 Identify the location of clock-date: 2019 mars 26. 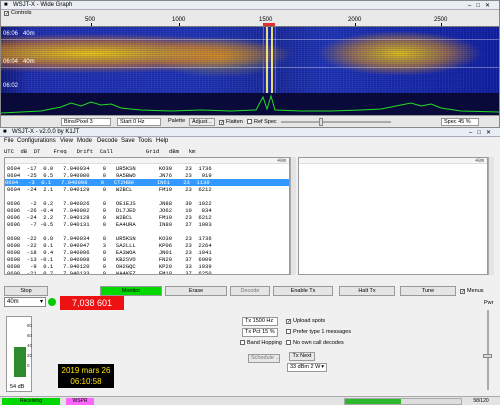
(86, 370).